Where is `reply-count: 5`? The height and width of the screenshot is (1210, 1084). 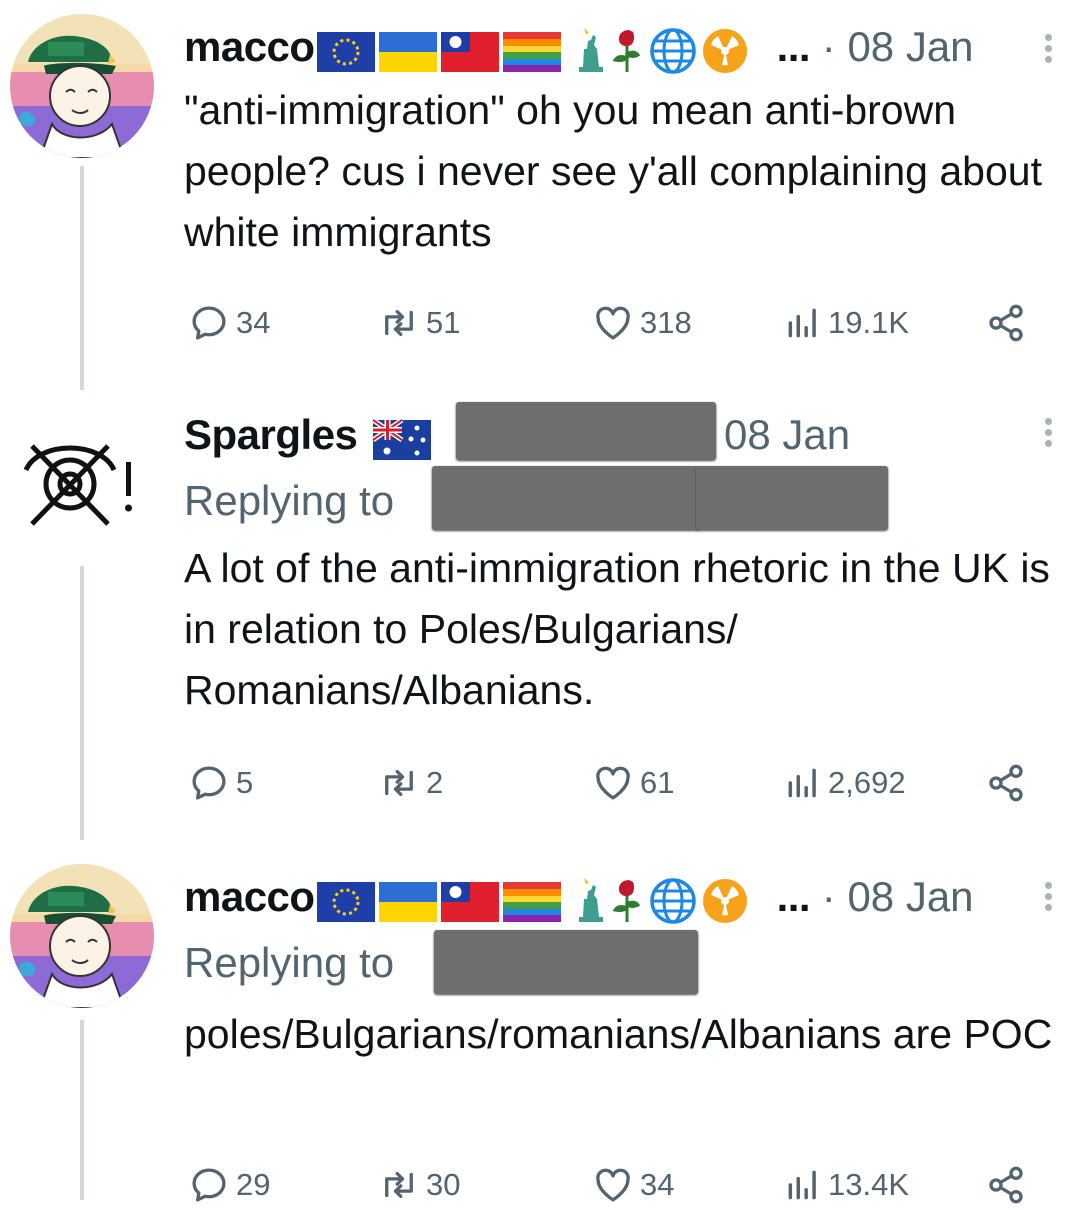 reply-count: 5 is located at coordinates (245, 782).